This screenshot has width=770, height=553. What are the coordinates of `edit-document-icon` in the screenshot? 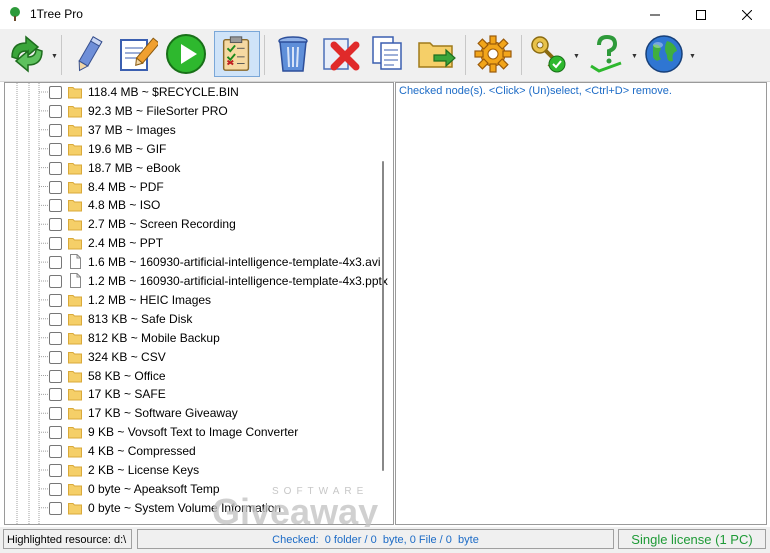 It's located at (139, 54).